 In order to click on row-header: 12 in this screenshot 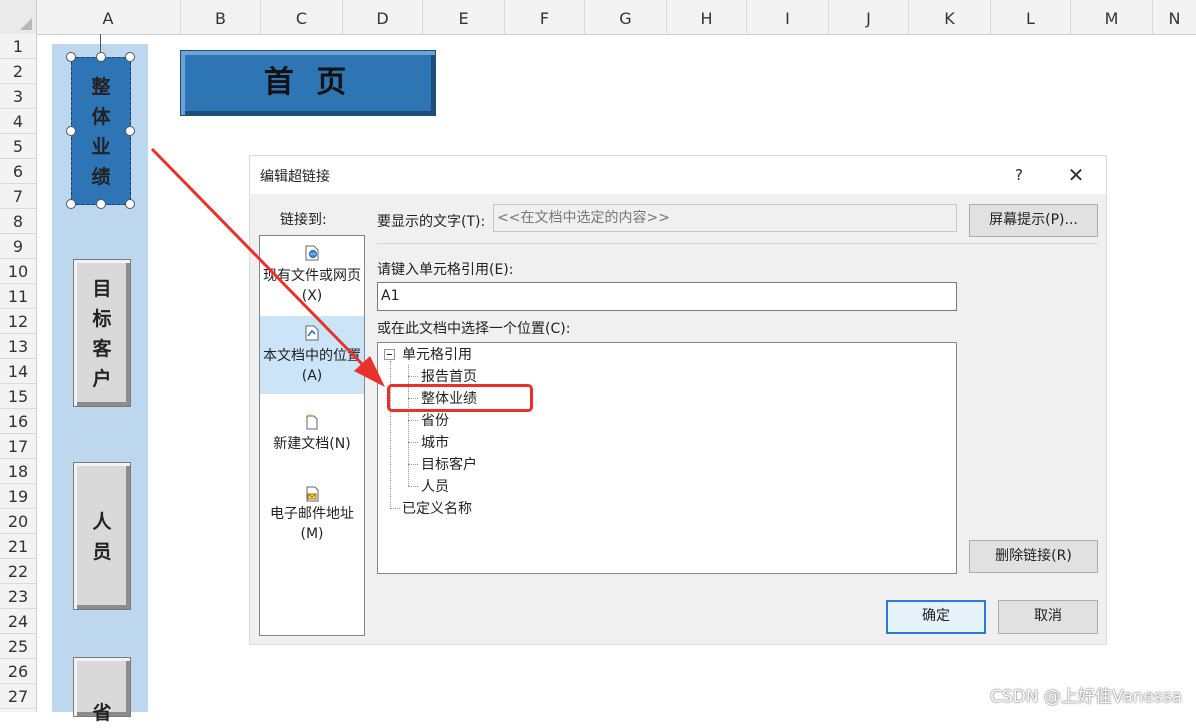, I will do `click(18, 321)`.